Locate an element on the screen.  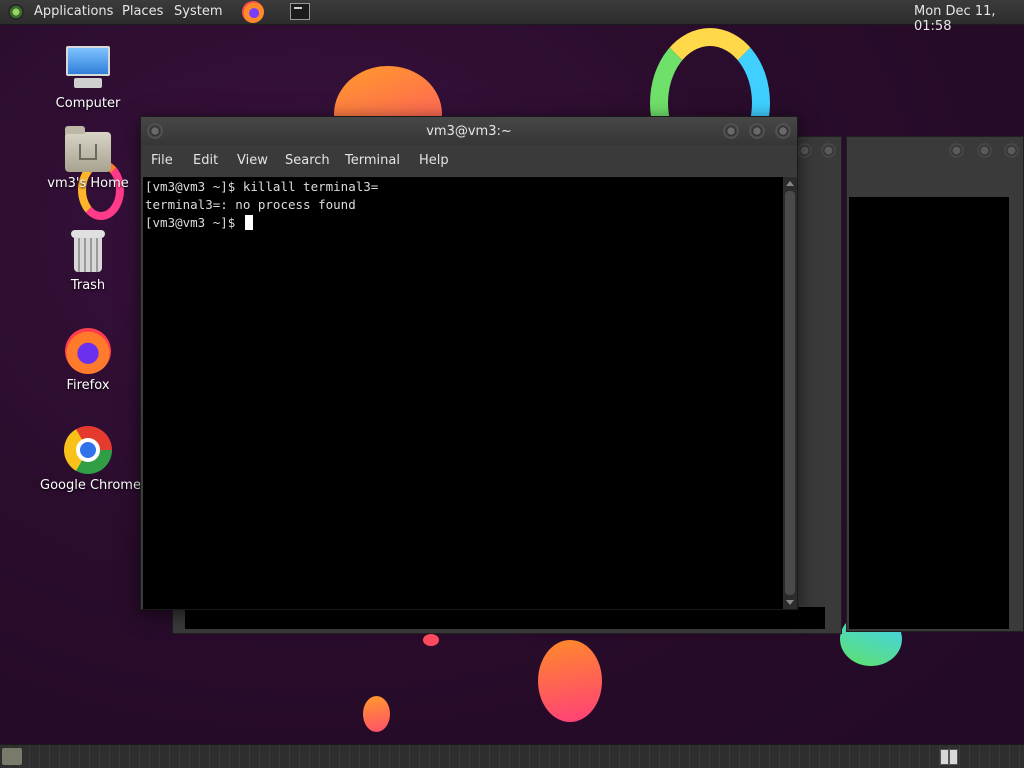
window-titlebar: vm3@vm3:~ is located at coordinates (469, 131).